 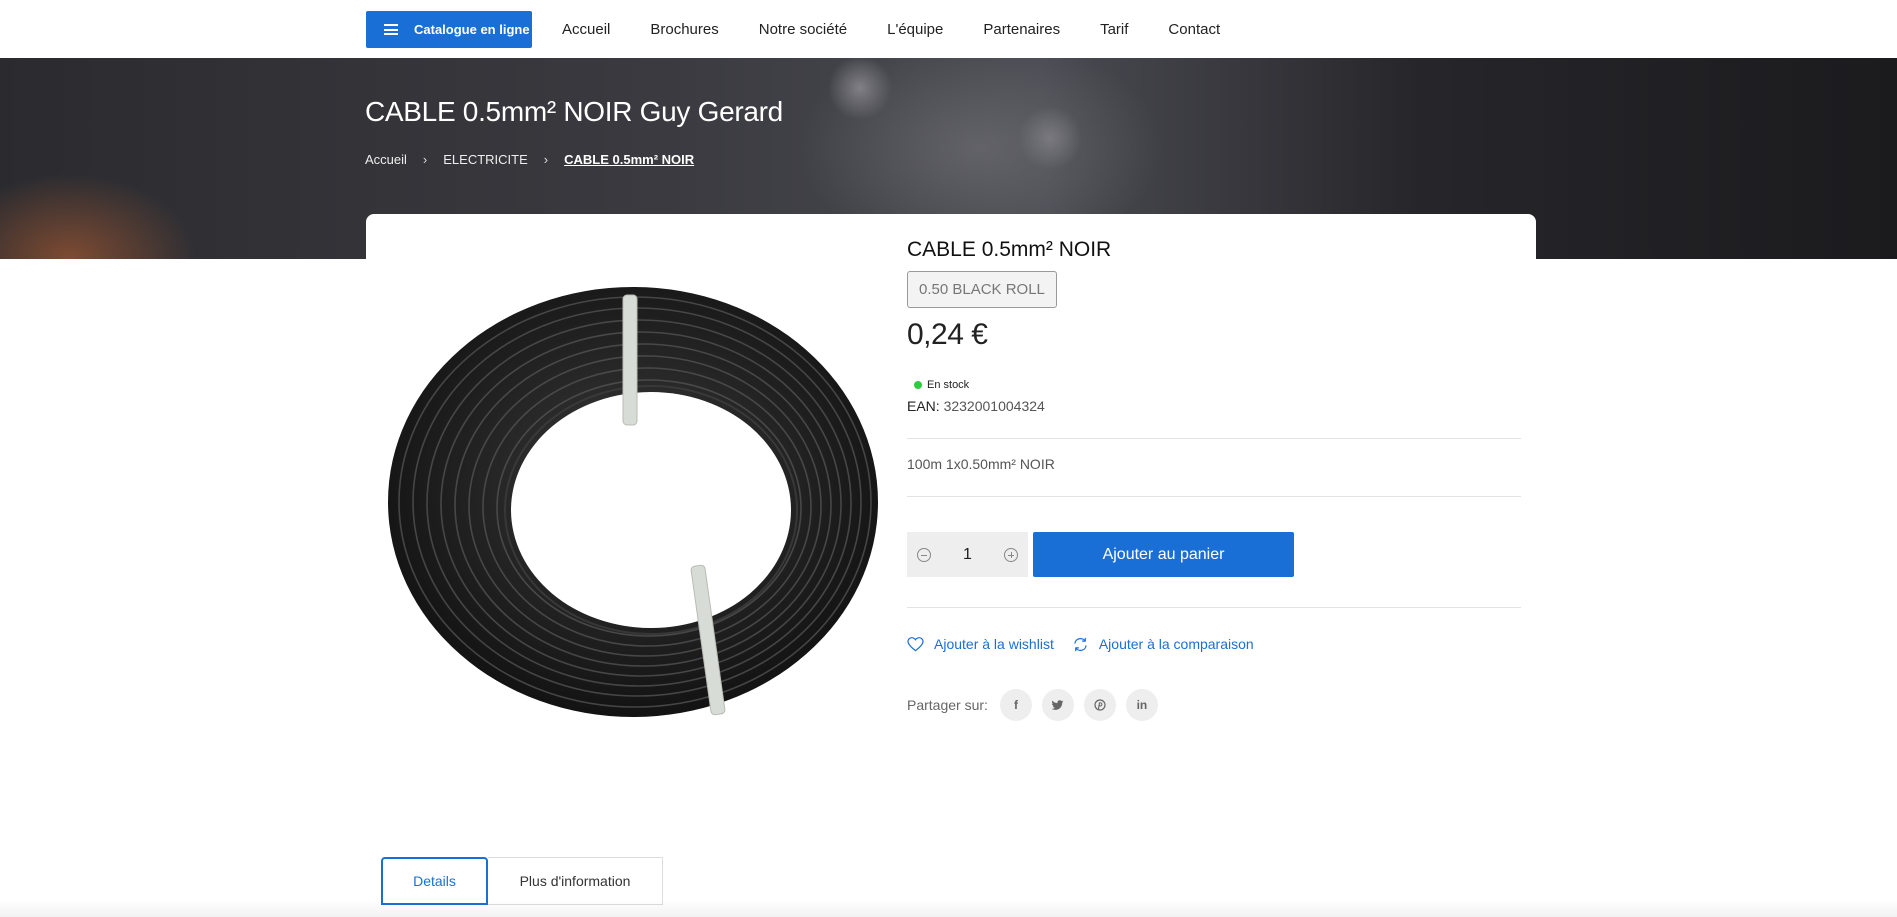 I want to click on stock-dot-icon, so click(x=918, y=385).